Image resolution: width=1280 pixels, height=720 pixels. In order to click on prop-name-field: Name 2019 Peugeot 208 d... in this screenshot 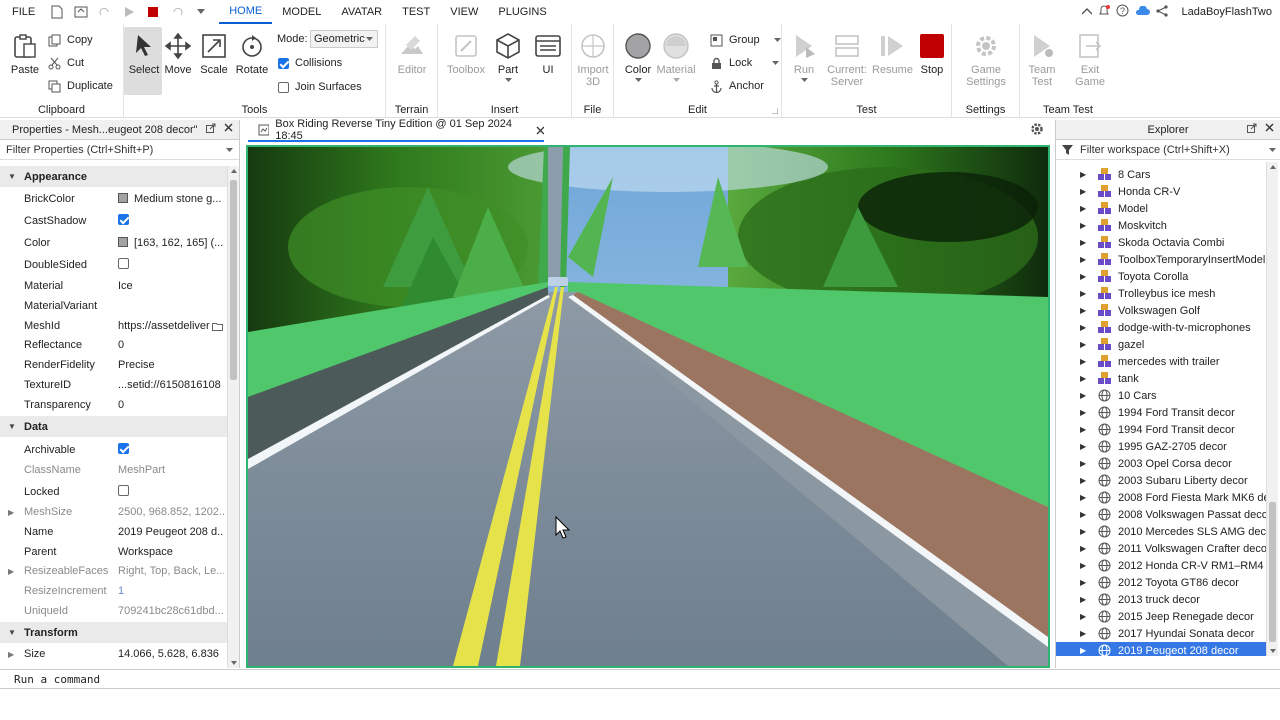, I will do `click(114, 532)`.